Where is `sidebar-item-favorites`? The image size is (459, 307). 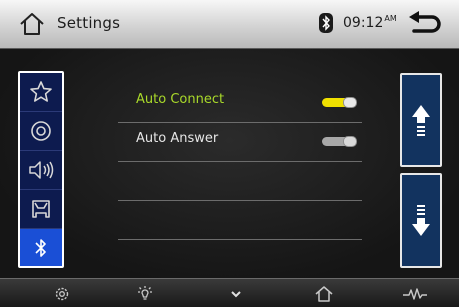
sidebar-item-favorites is located at coordinates (41, 92).